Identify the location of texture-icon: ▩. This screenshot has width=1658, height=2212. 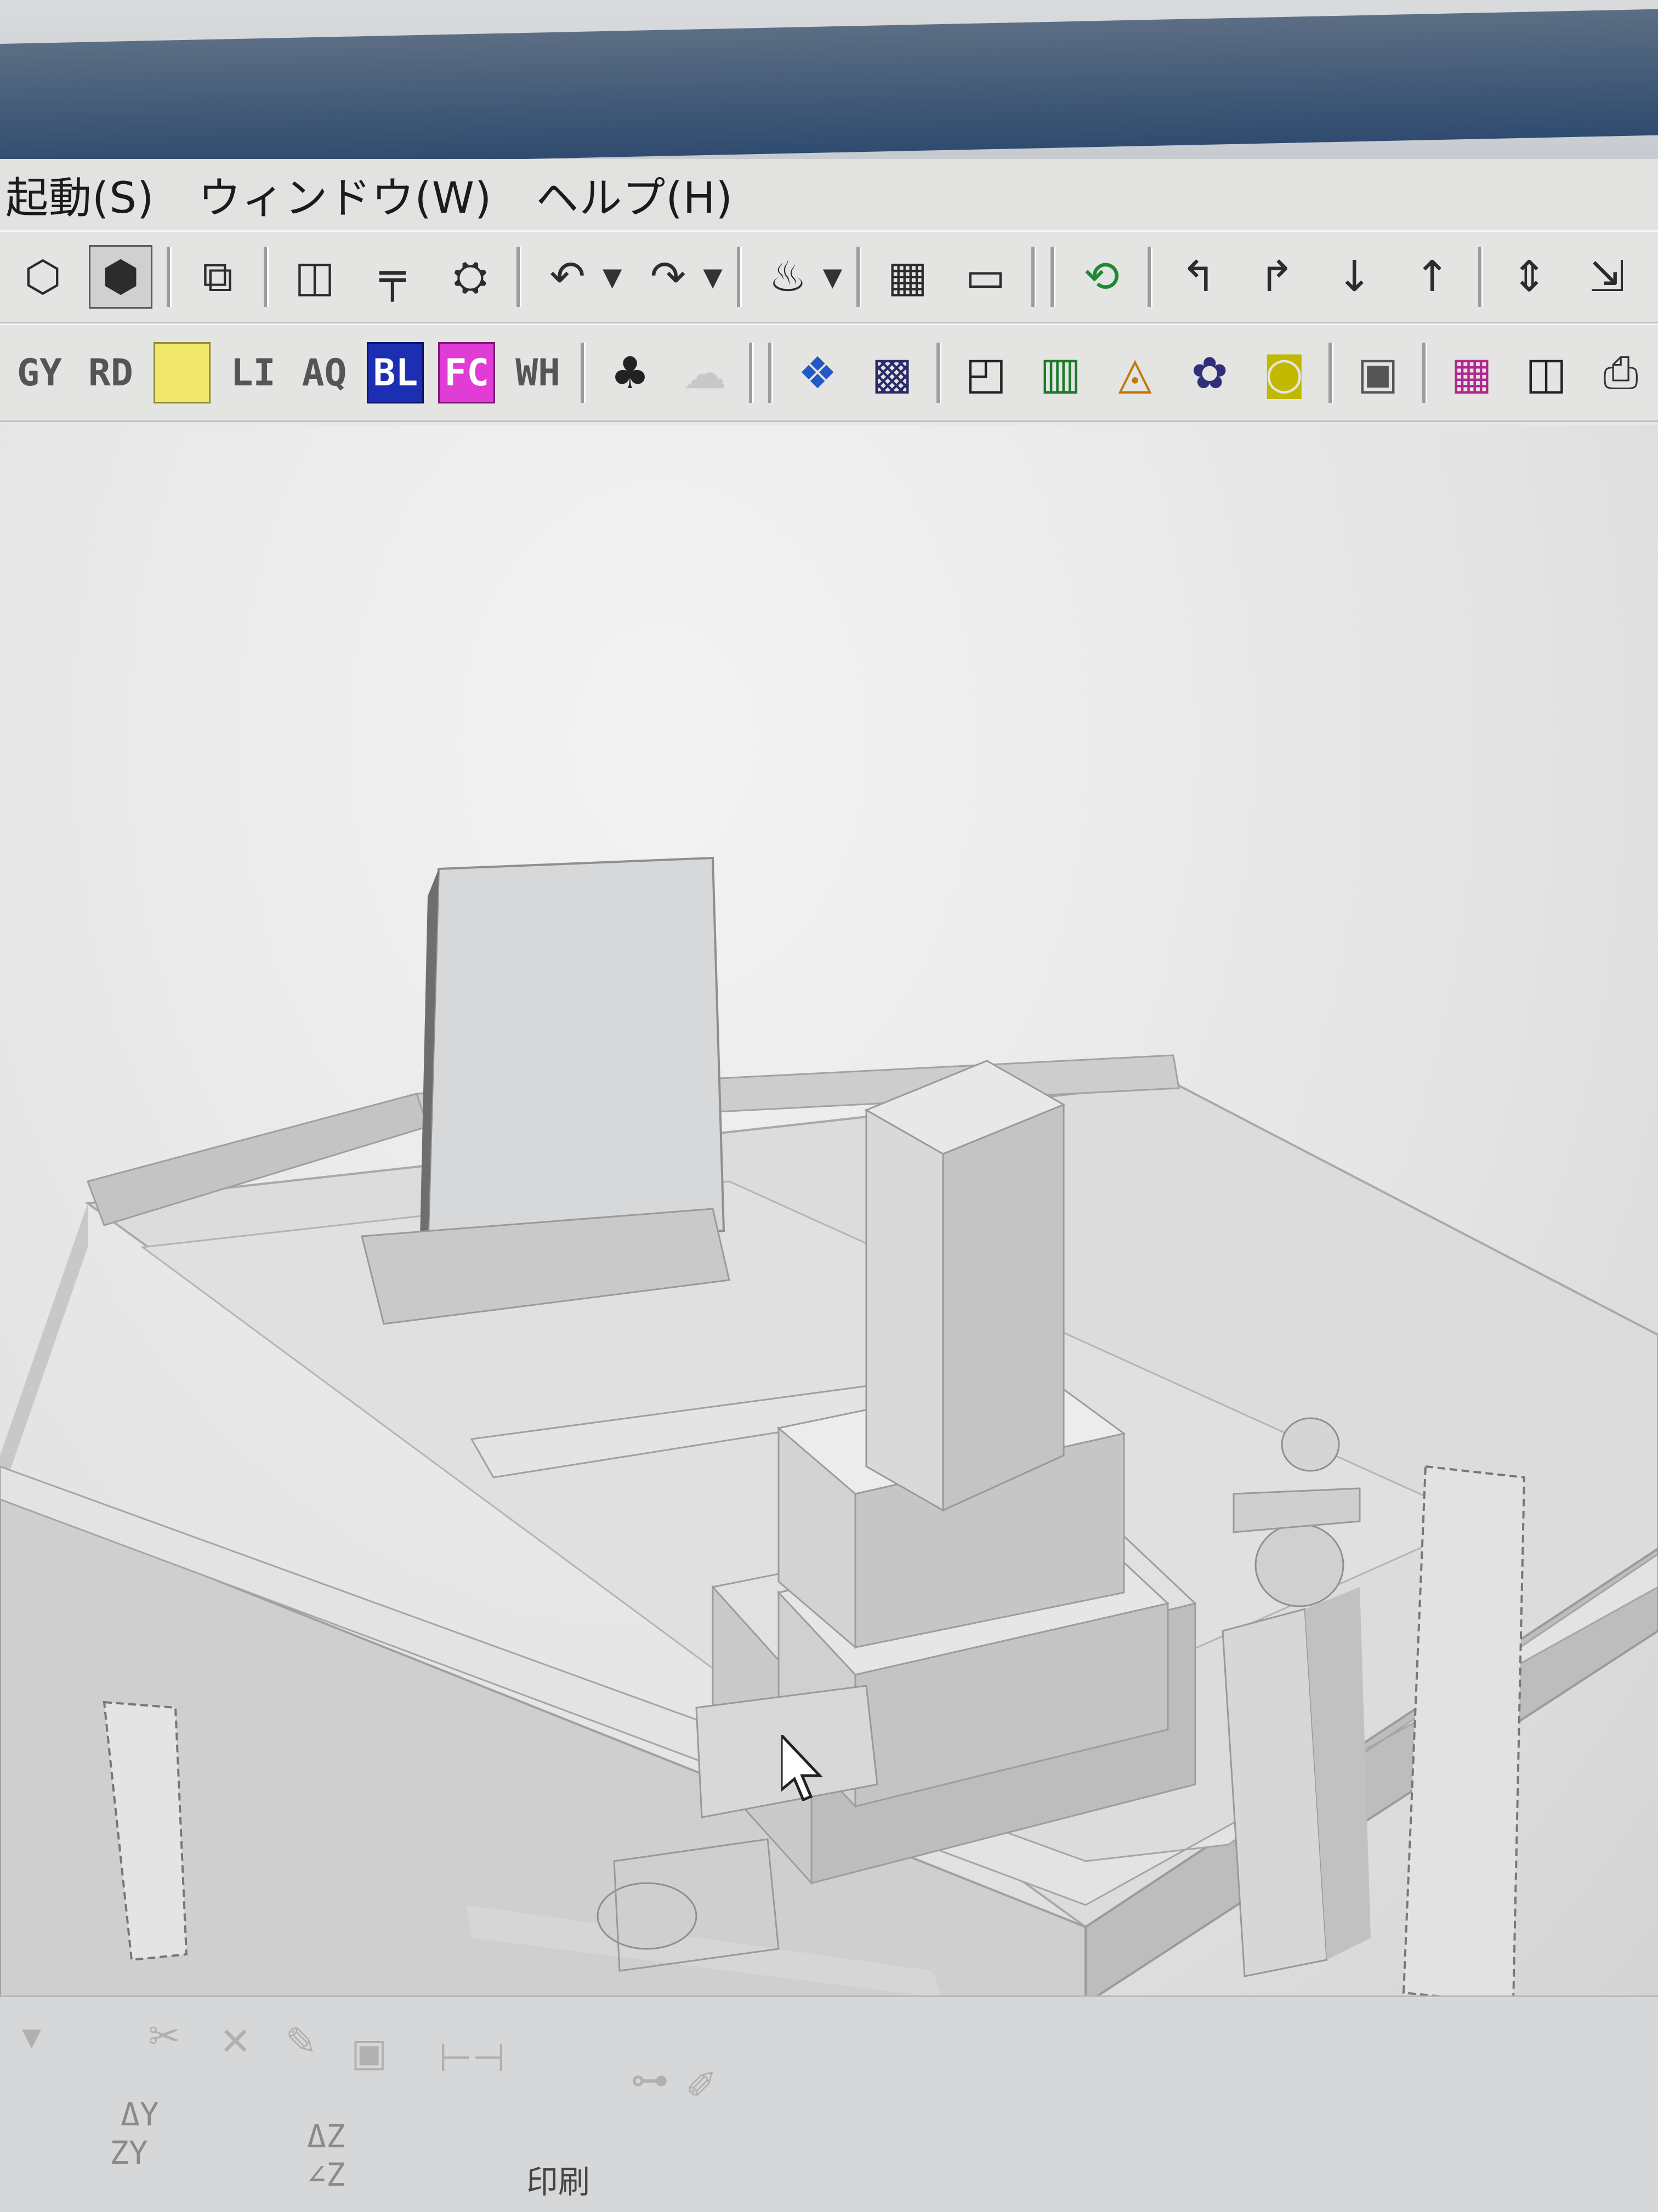
(892, 373).